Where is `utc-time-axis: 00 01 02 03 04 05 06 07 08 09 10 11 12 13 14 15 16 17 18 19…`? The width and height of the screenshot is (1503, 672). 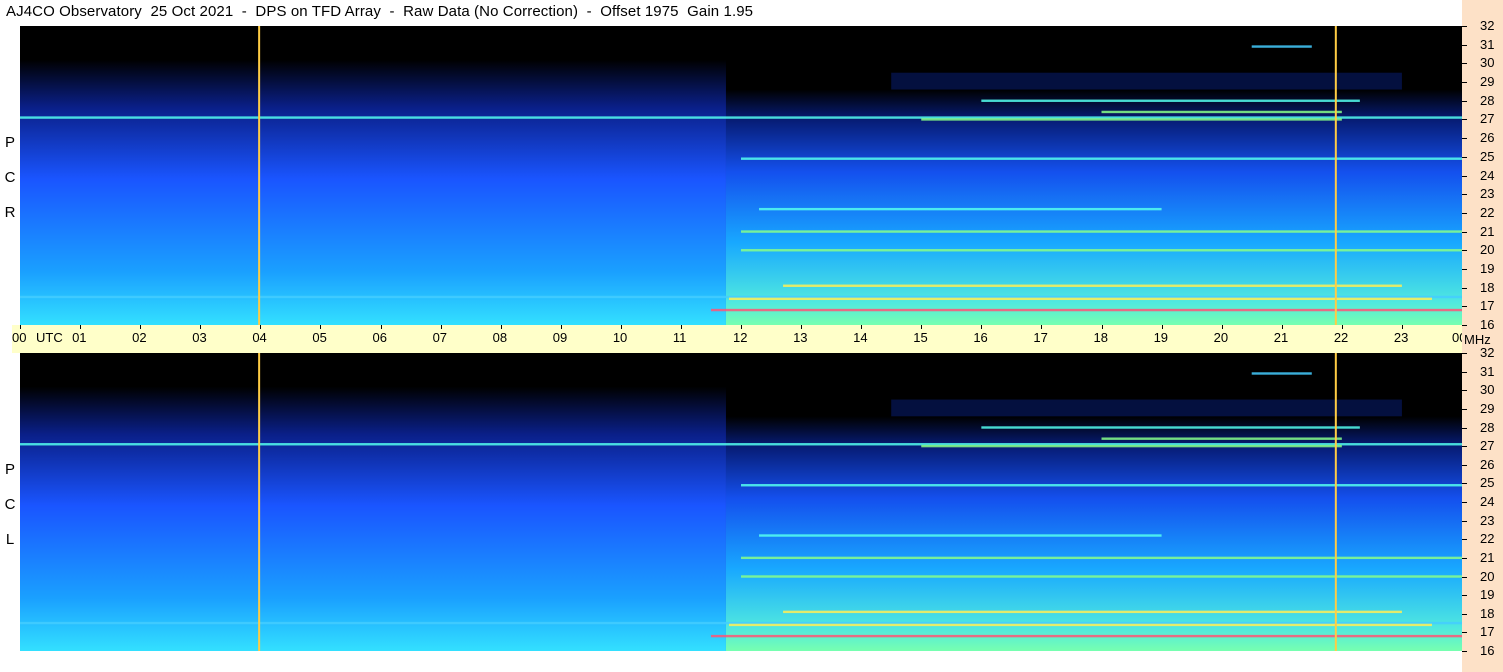 utc-time-axis: 00 01 02 03 04 05 06 07 08 09 10 11 12 13 14 15 16 17 18 19… is located at coordinates (739, 339).